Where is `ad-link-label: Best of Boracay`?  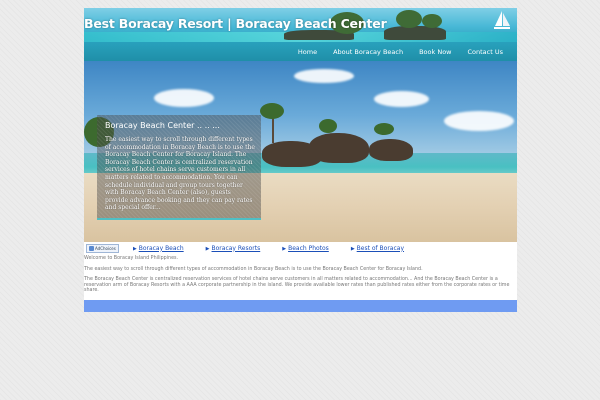 ad-link-label: Best of Boracay is located at coordinates (380, 248).